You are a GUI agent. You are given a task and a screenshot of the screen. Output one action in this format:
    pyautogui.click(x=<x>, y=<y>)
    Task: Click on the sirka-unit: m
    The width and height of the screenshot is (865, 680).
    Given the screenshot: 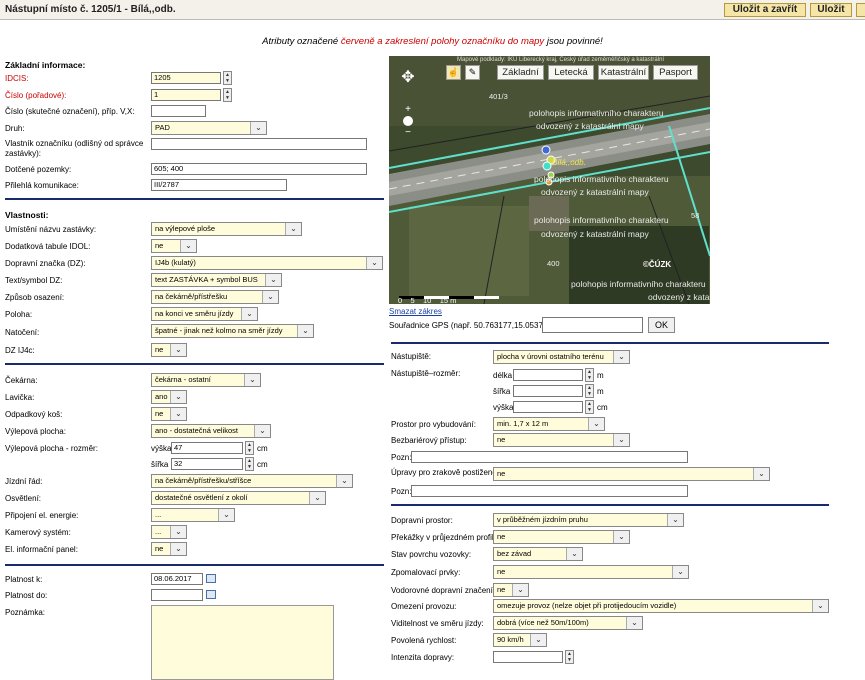 What is the action you would take?
    pyautogui.click(x=600, y=391)
    